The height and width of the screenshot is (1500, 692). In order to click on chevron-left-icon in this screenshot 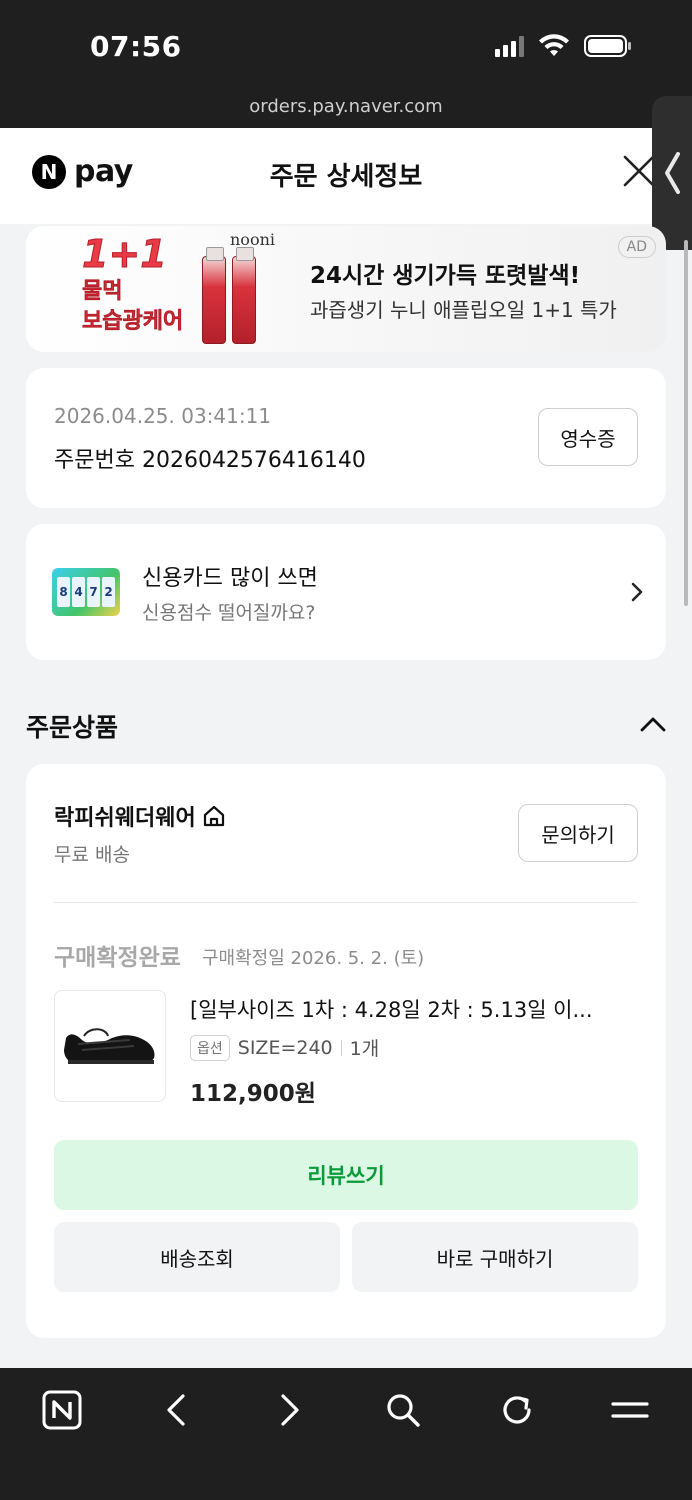, I will do `click(672, 173)`.